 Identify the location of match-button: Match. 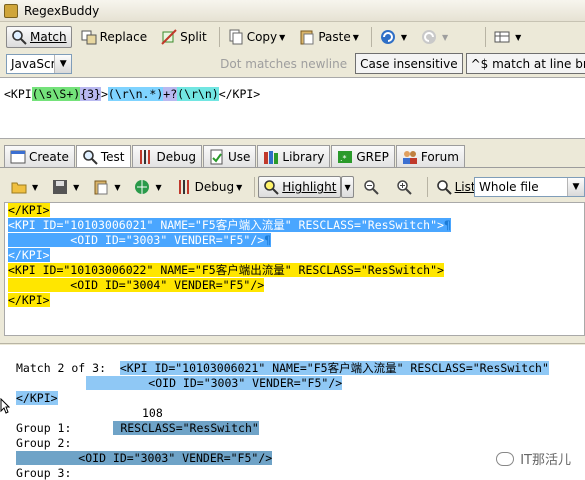
(39, 37).